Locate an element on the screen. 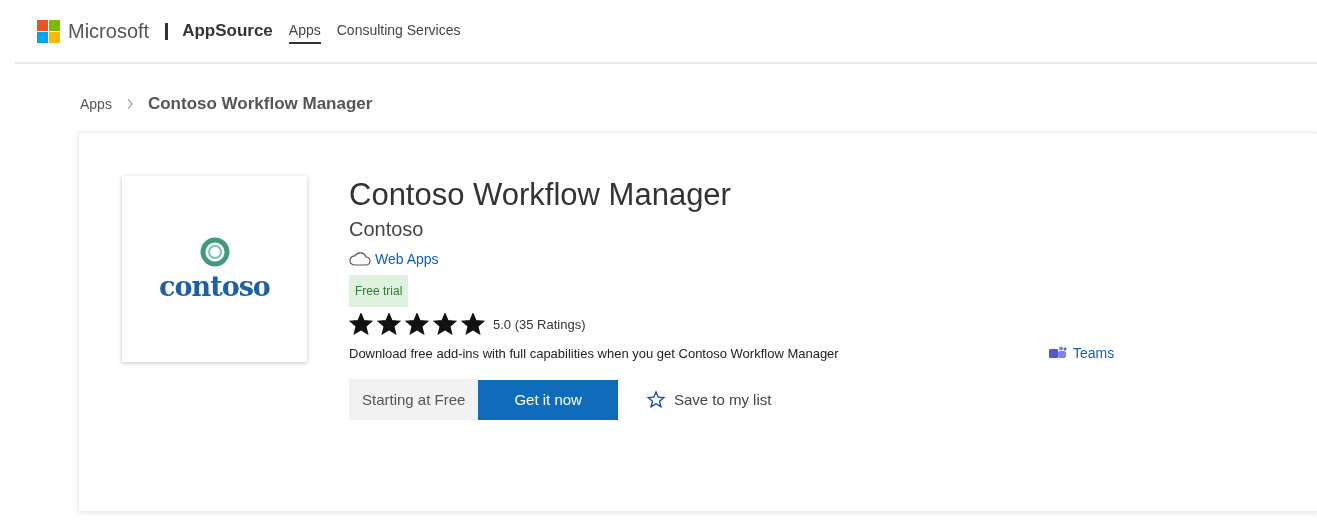 This screenshot has width=1317, height=525. get-it-now-button: Get it now is located at coordinates (548, 399).